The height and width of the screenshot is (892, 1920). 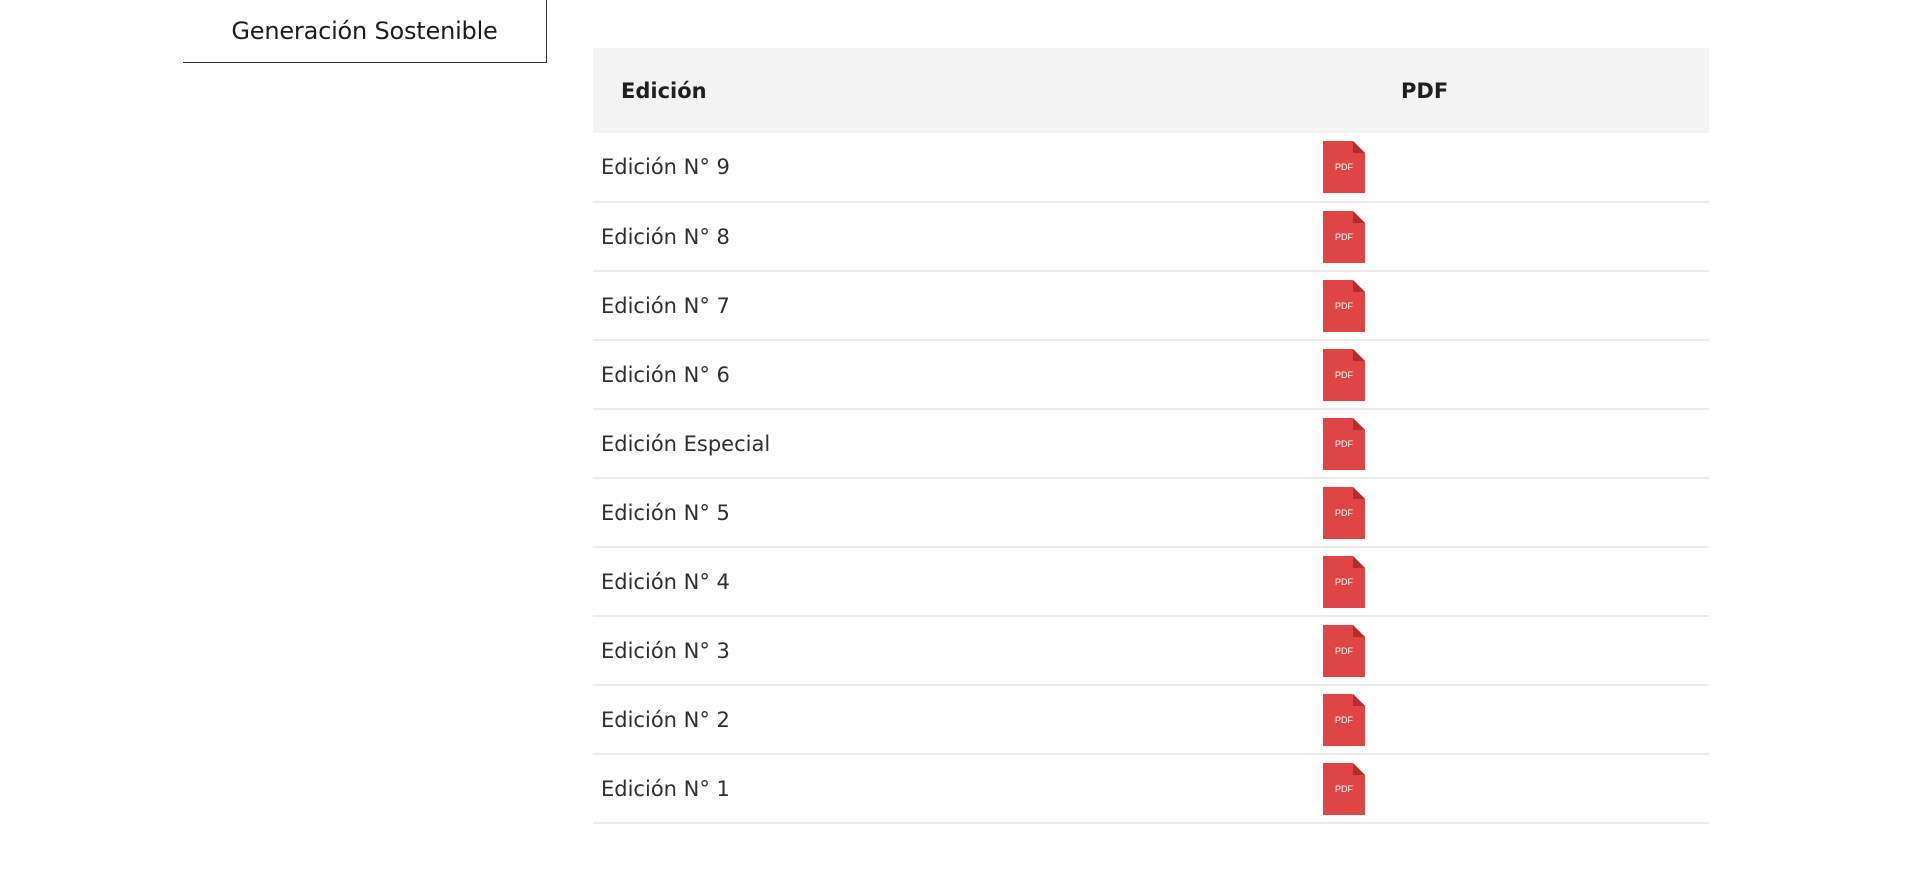 I want to click on column-header-pdf-label: PDF, so click(x=1425, y=90).